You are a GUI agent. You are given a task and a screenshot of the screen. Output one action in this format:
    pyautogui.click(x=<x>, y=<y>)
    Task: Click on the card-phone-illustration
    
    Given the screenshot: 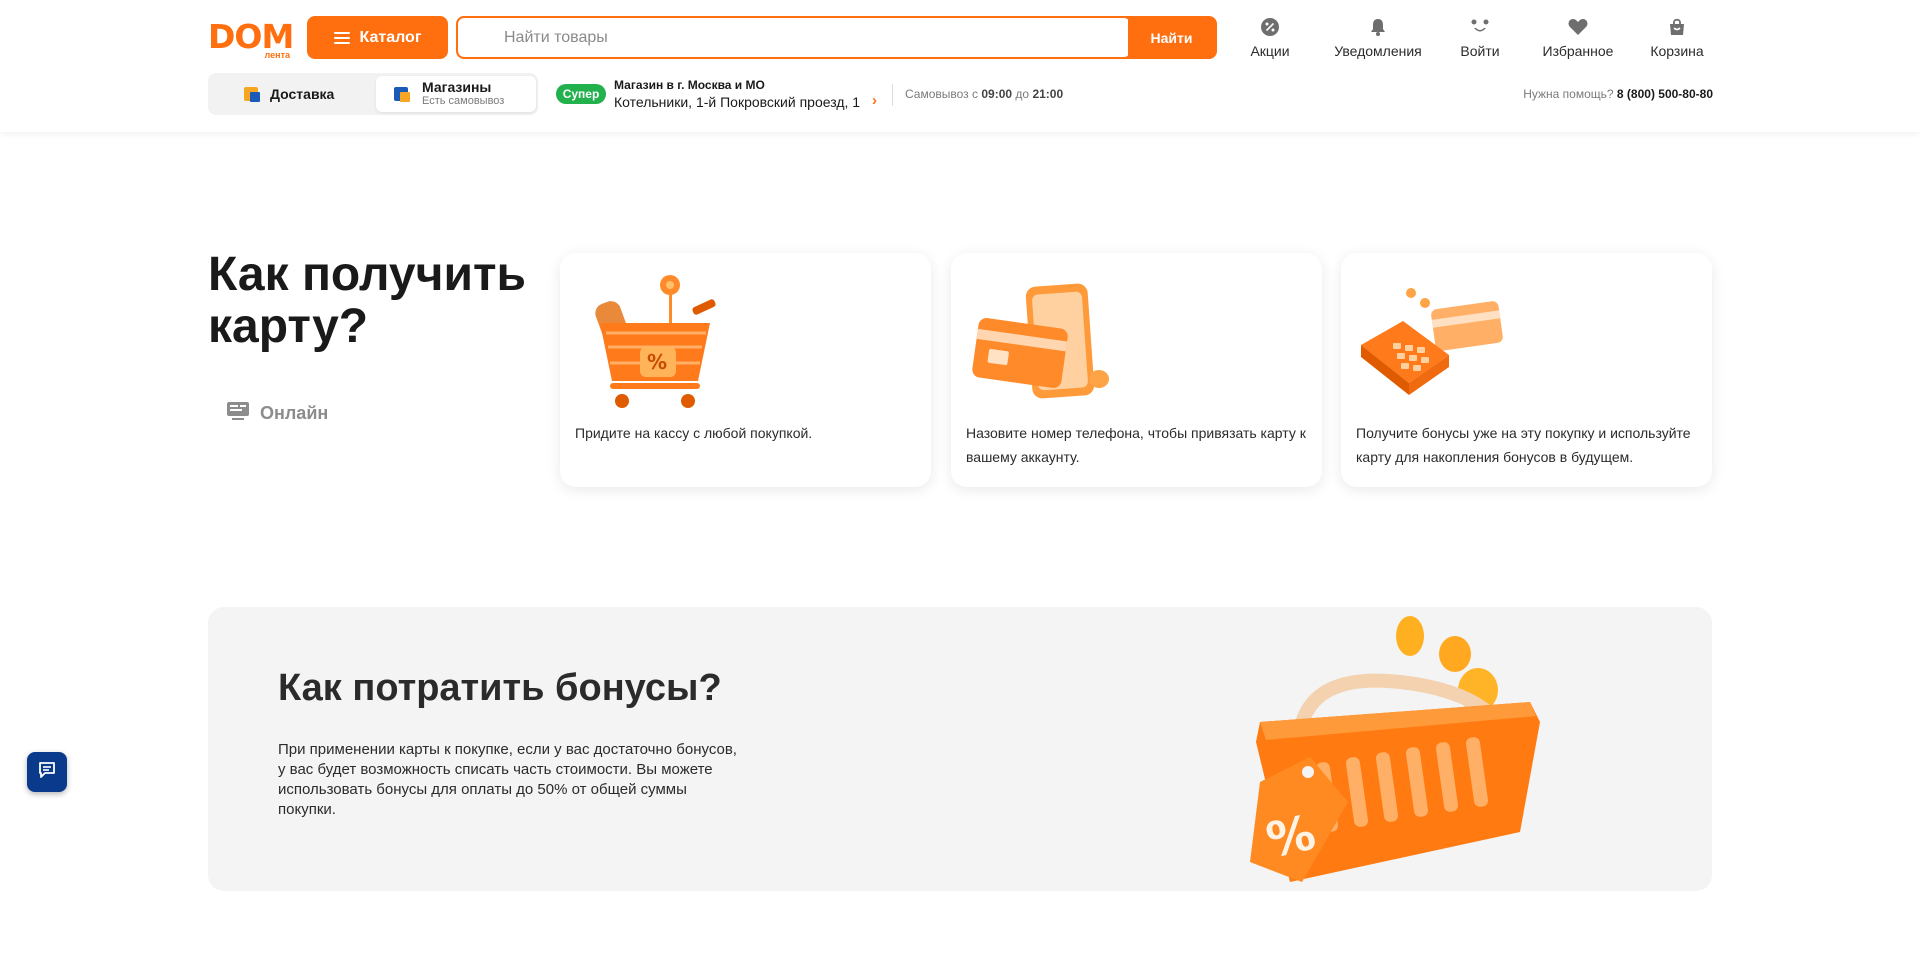 What is the action you would take?
    pyautogui.click(x=1040, y=341)
    